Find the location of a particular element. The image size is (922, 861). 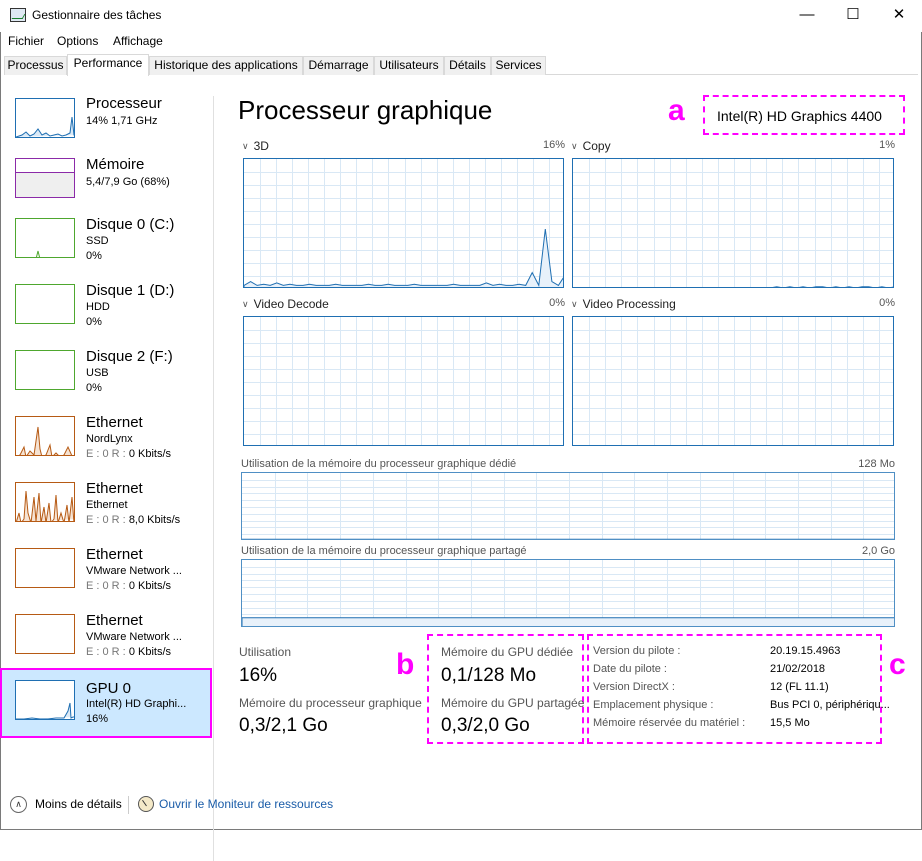

task-manager-icon is located at coordinates (18, 15).